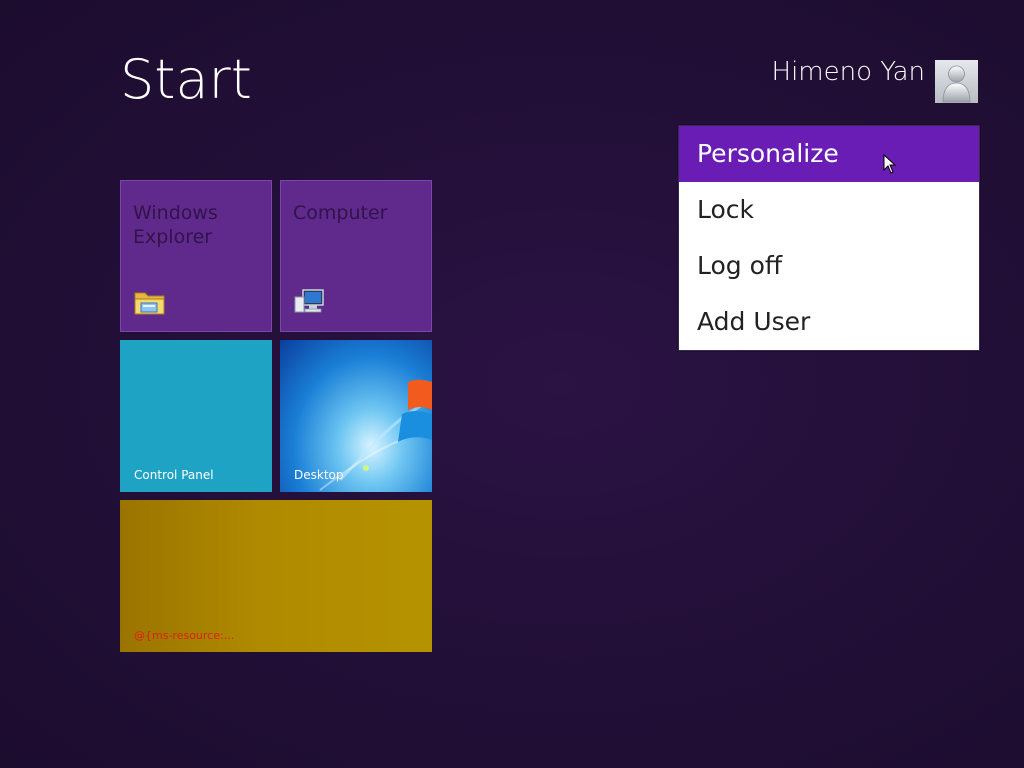 This screenshot has height=768, width=1024. What do you see at coordinates (175, 225) in the screenshot?
I see `tile-title: Windows Explorer` at bounding box center [175, 225].